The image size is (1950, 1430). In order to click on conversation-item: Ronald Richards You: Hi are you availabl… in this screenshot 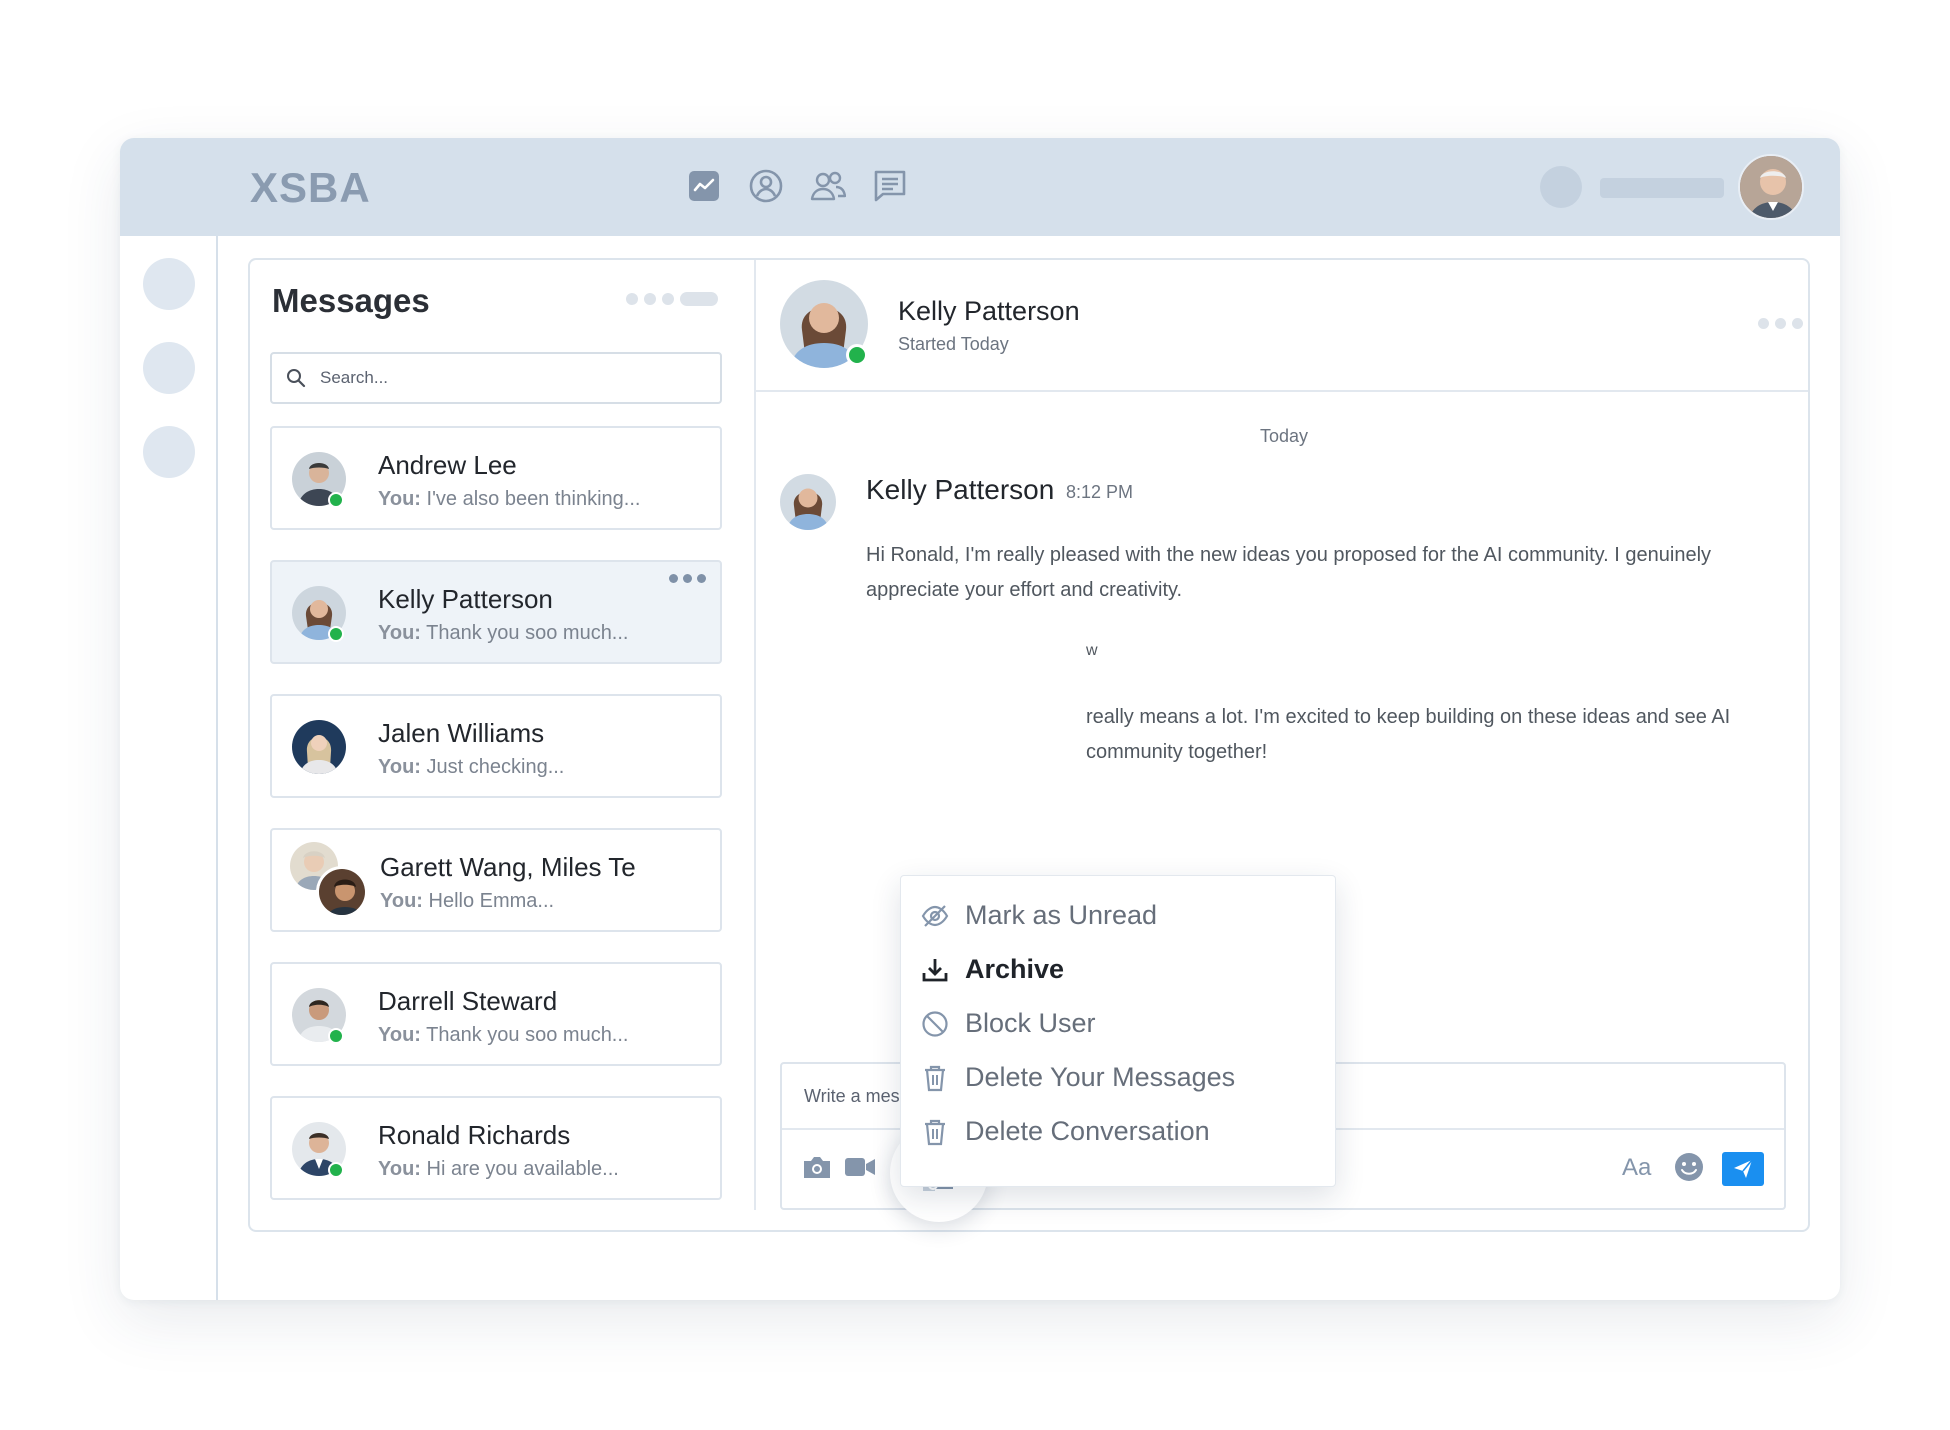, I will do `click(496, 1148)`.